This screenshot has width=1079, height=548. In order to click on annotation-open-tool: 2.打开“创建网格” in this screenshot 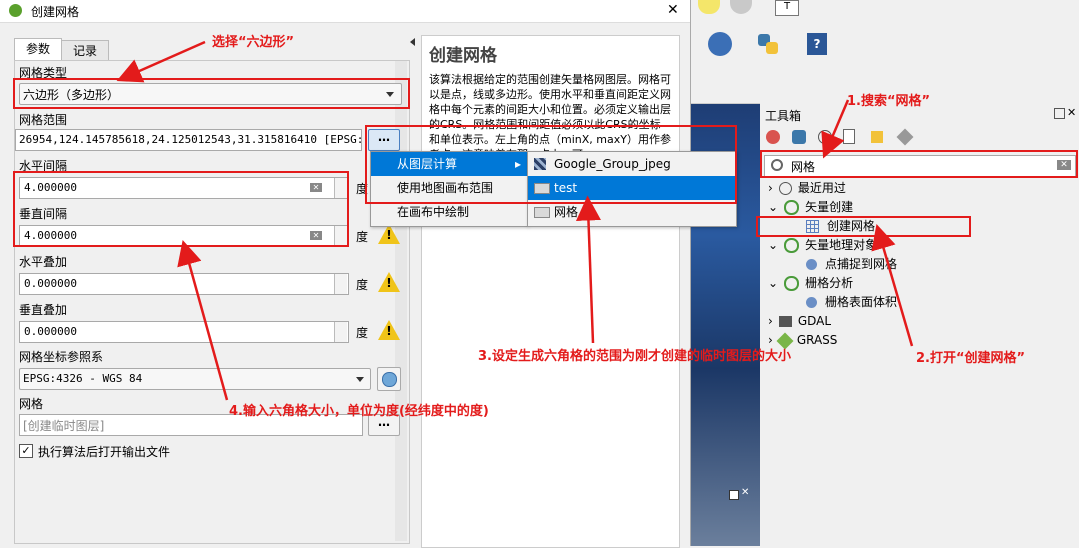, I will do `click(971, 358)`.